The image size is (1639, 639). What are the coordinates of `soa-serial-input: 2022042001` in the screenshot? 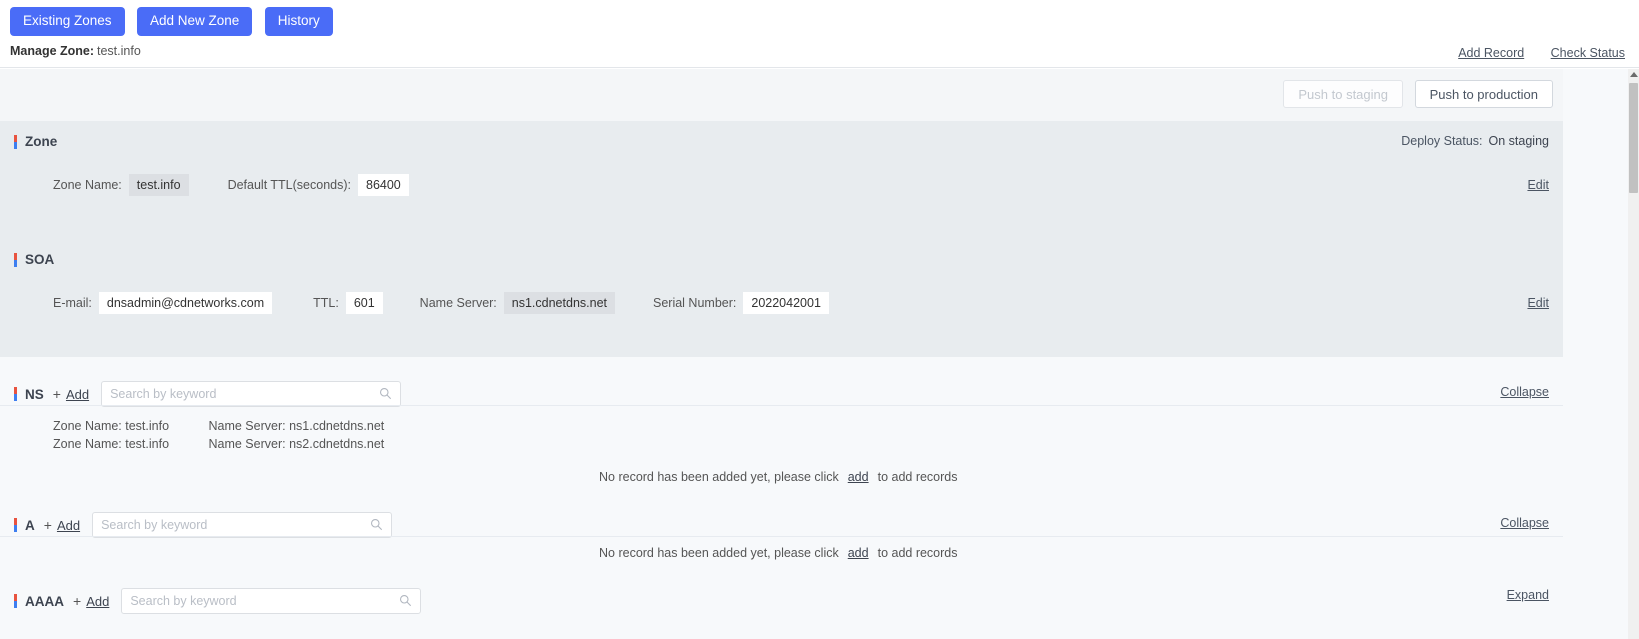 It's located at (786, 303).